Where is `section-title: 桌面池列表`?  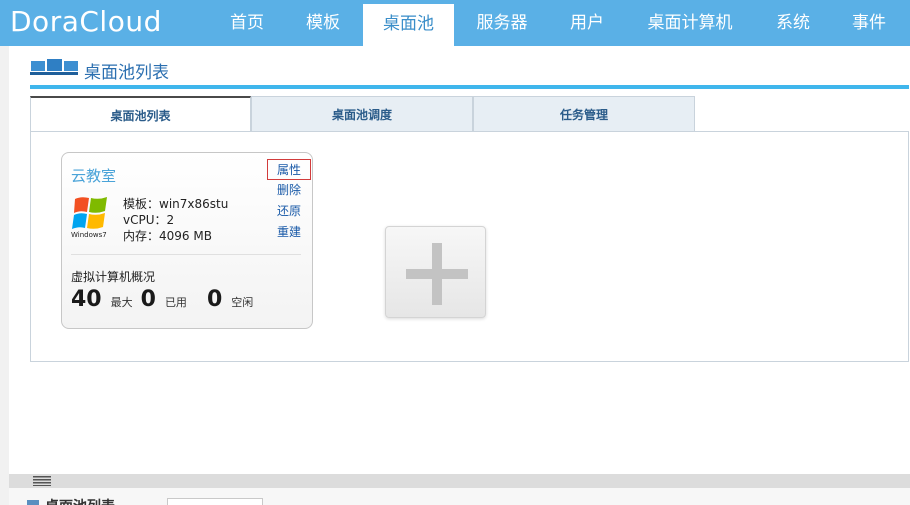
section-title: 桌面池列表 is located at coordinates (126, 73).